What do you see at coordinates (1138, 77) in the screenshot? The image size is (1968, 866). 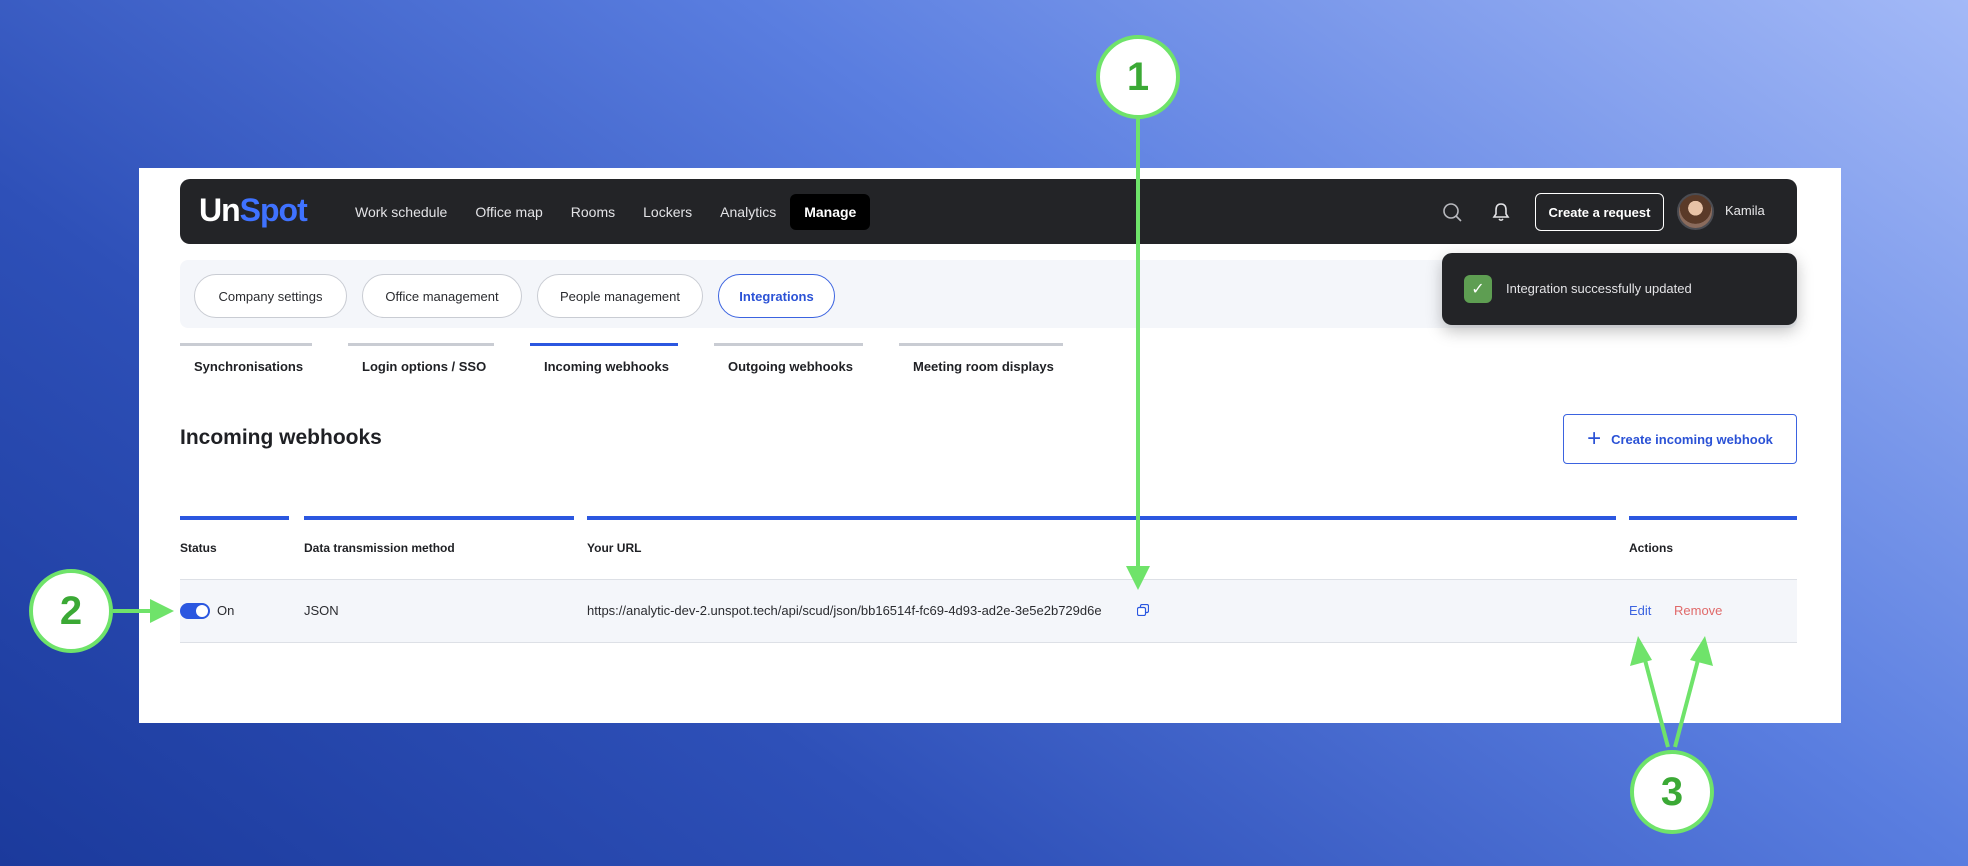 I see `annotation-badge-1: 1` at bounding box center [1138, 77].